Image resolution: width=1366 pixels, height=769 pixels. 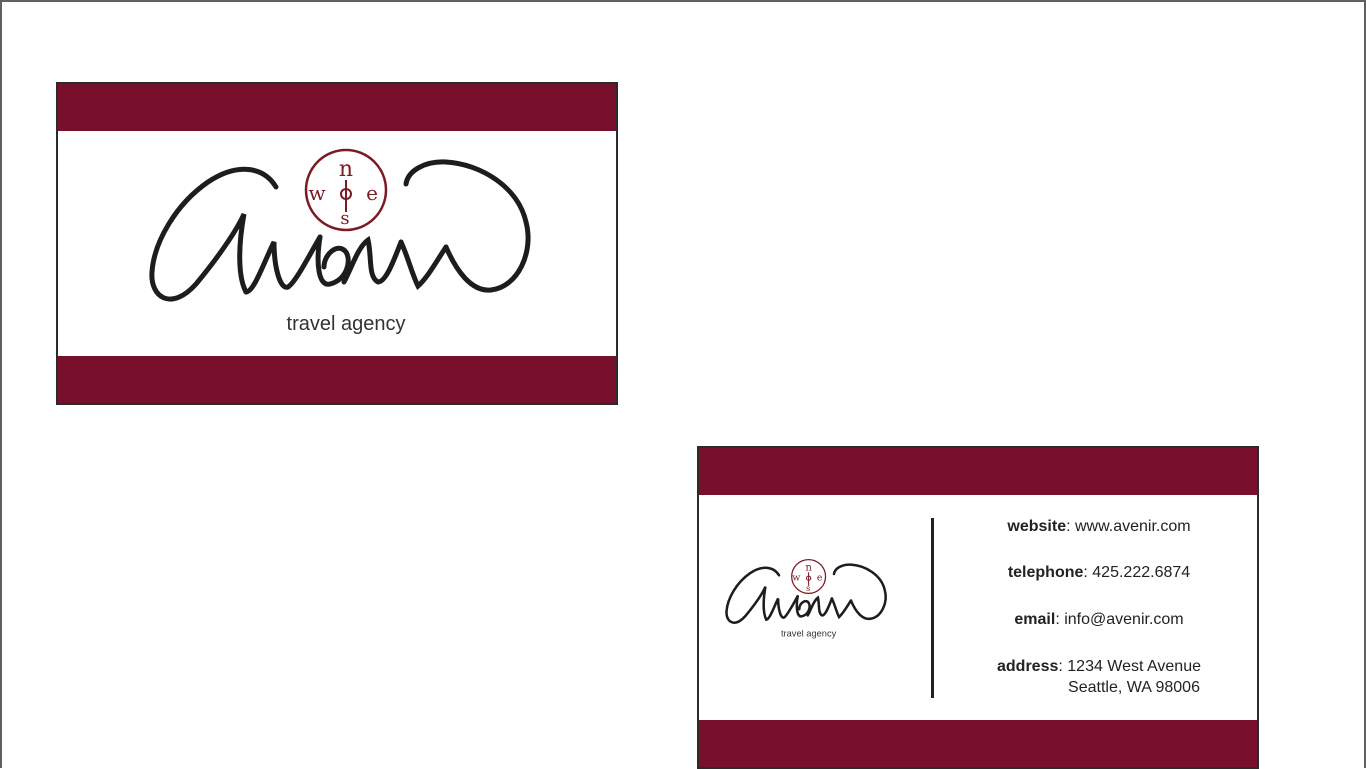 What do you see at coordinates (932, 608) in the screenshot?
I see `vertical-divider` at bounding box center [932, 608].